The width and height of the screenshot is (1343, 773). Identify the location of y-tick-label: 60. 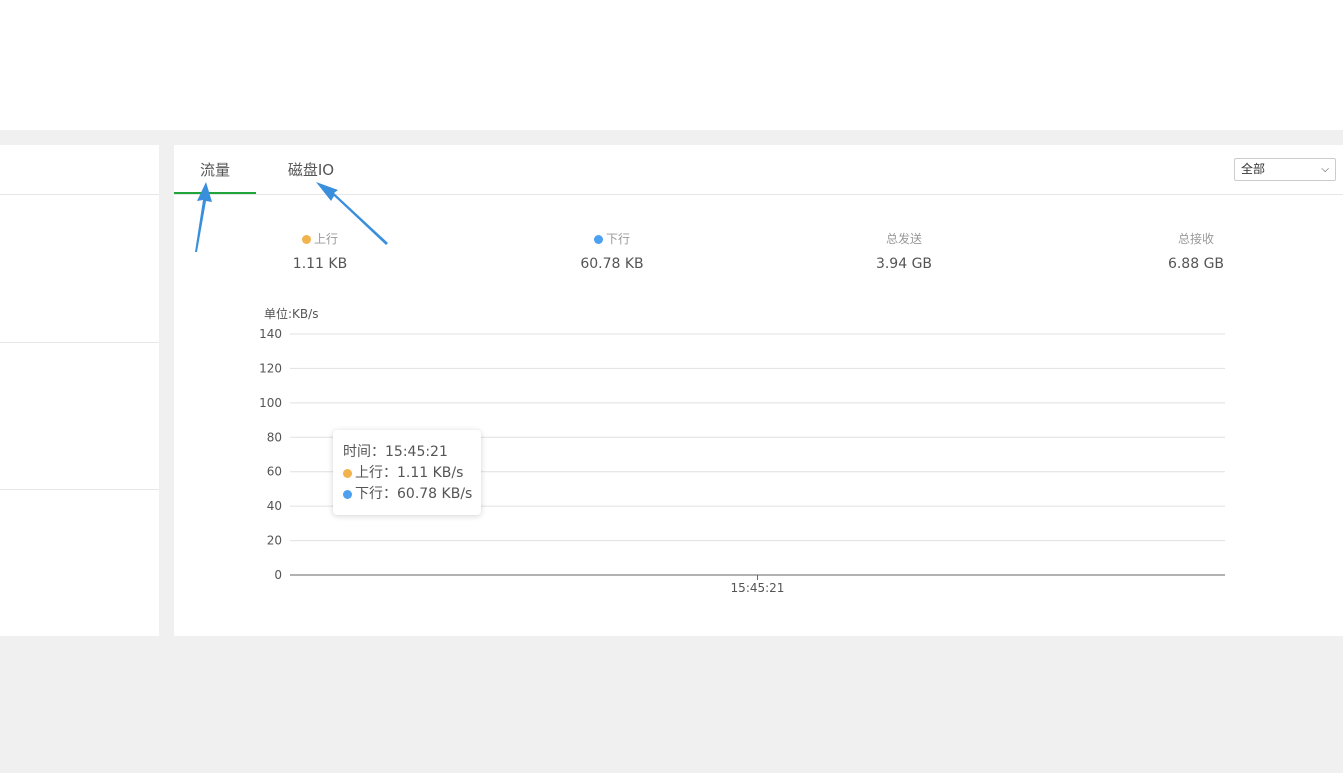
(274, 472).